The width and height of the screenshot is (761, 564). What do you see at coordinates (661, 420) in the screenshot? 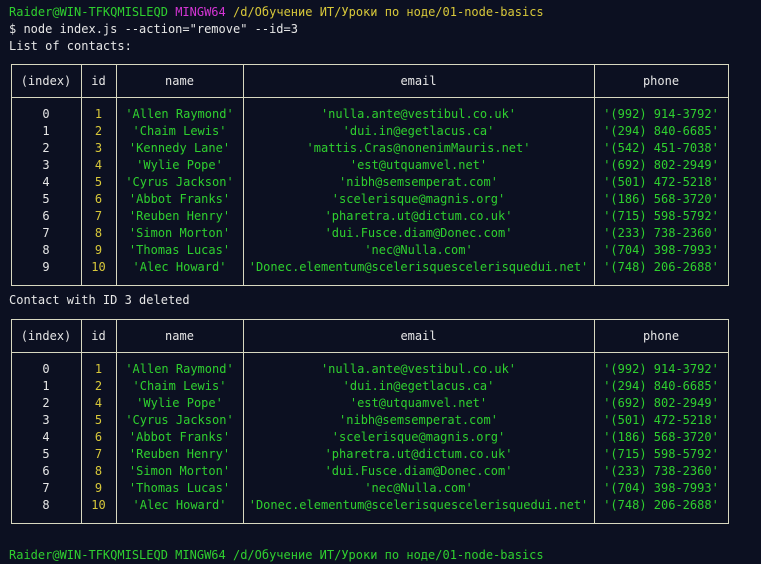
I see `table-cell: '(501) 472-5218'` at bounding box center [661, 420].